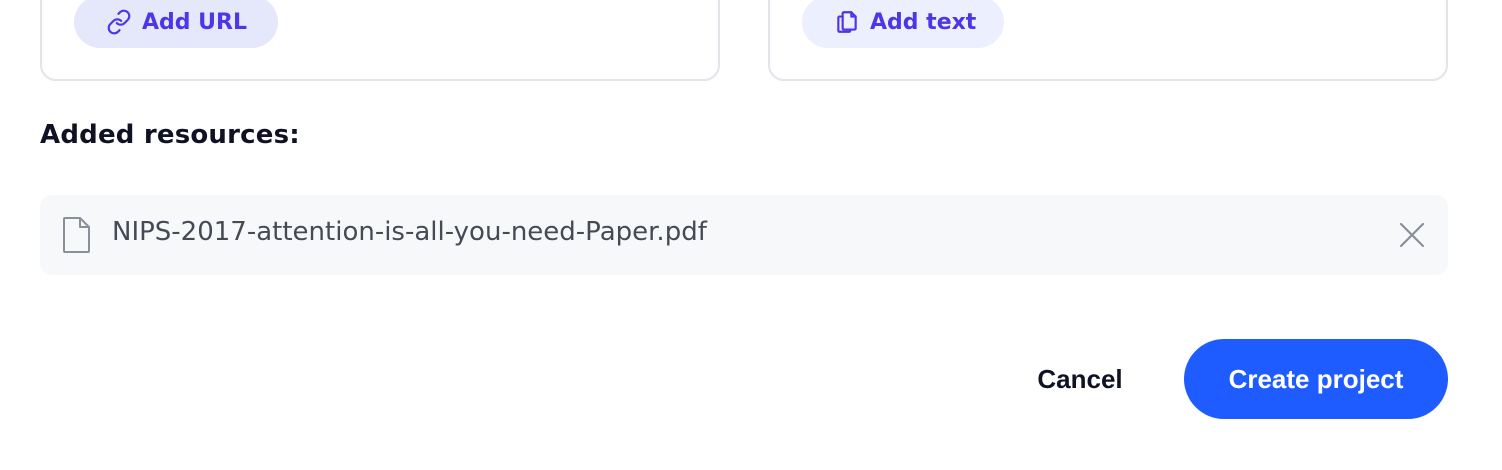 Image resolution: width=1502 pixels, height=470 pixels. What do you see at coordinates (847, 22) in the screenshot?
I see `copy-document-icon` at bounding box center [847, 22].